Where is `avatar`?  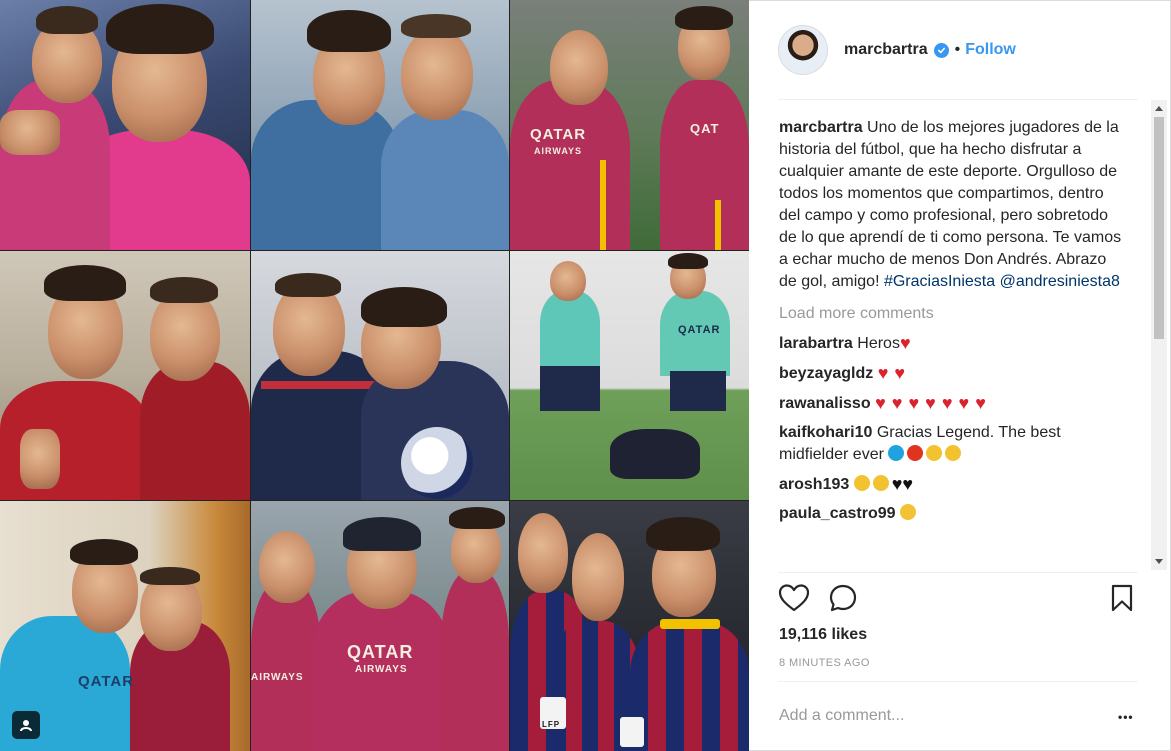
avatar is located at coordinates (803, 50).